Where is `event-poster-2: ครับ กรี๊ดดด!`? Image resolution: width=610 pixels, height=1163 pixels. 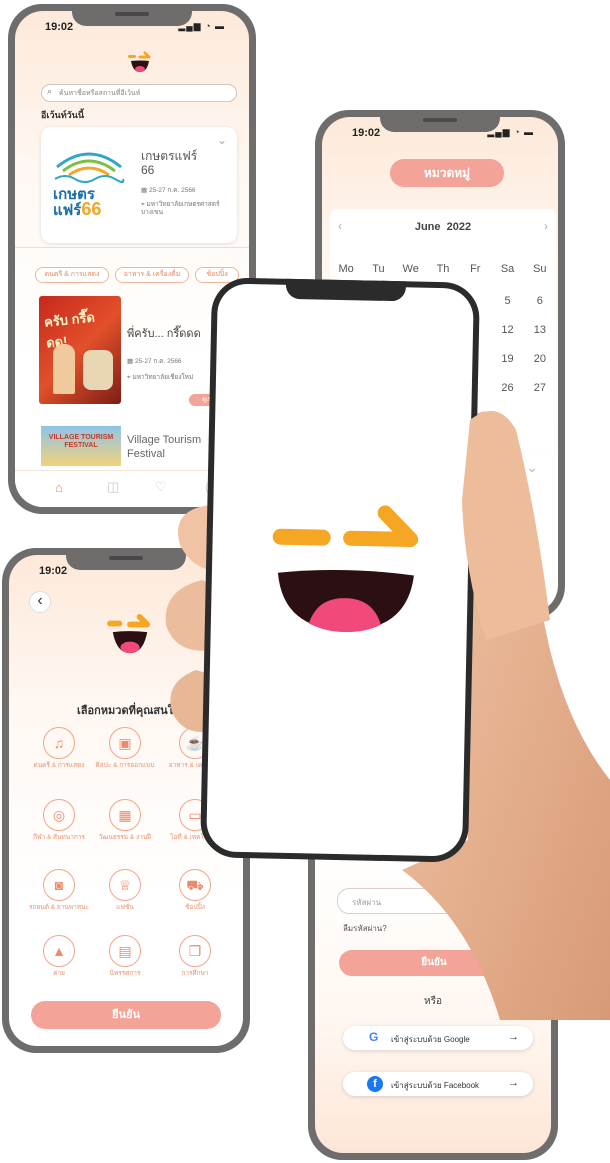
event-poster-2: ครับ กรี๊ดดด! is located at coordinates (80, 350).